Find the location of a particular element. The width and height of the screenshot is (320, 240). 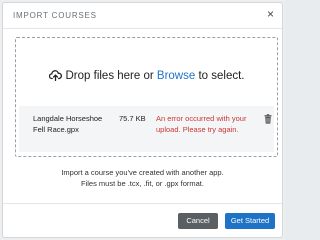

get-started-button: Get Started is located at coordinates (250, 221).